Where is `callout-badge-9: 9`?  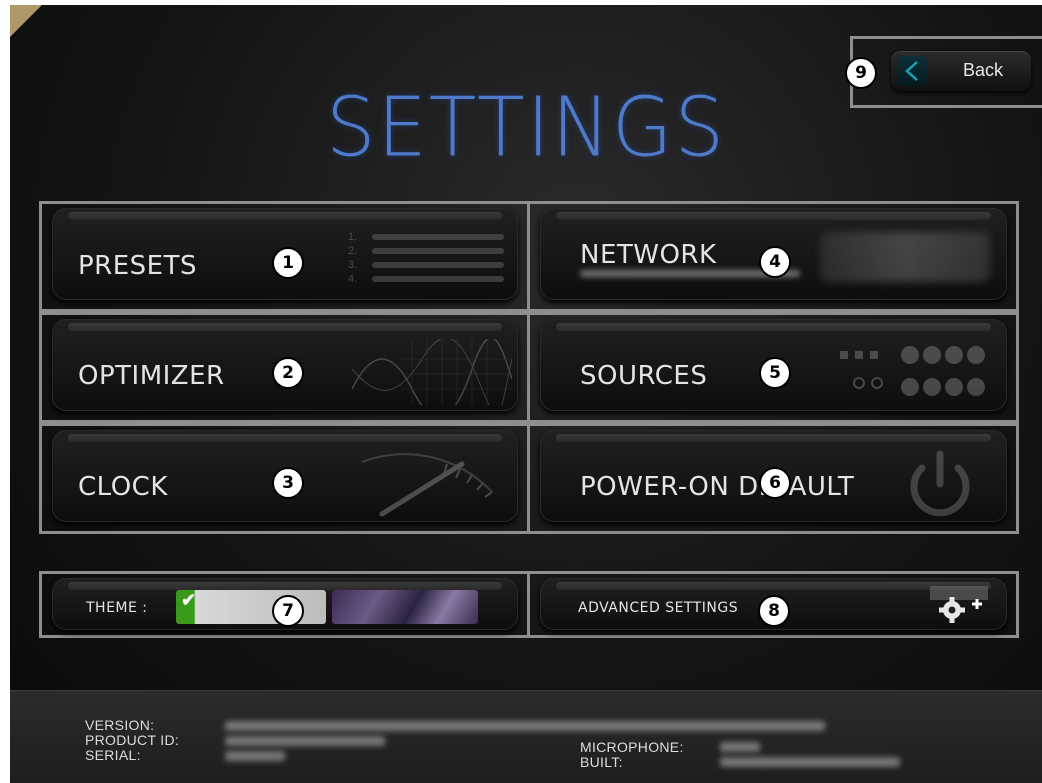
callout-badge-9: 9 is located at coordinates (861, 73).